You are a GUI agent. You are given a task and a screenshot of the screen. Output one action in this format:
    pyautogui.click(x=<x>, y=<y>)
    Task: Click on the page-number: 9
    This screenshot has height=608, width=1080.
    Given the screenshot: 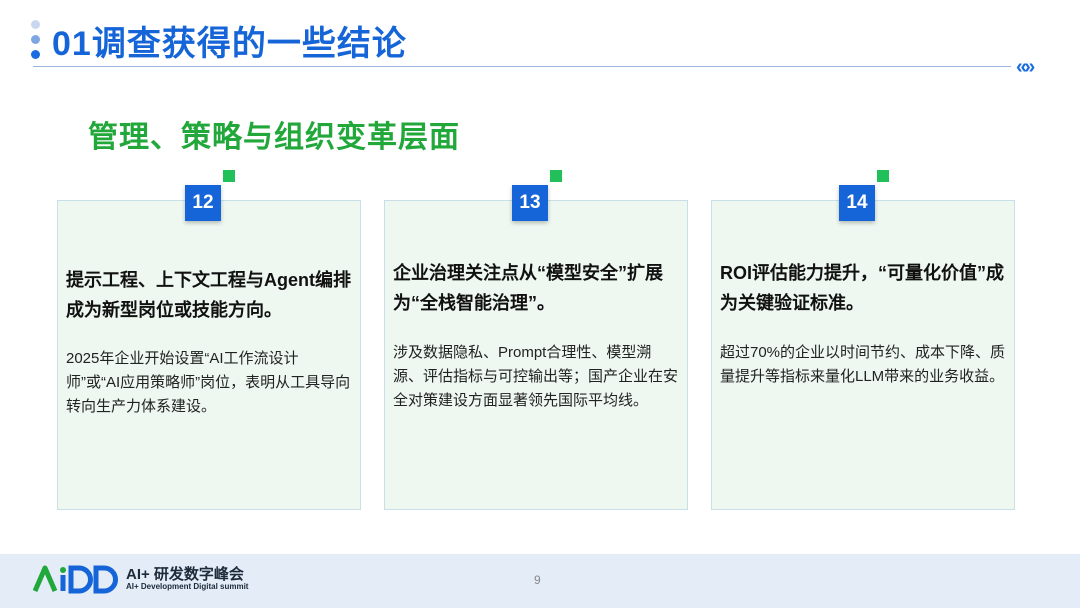 What is the action you would take?
    pyautogui.click(x=537, y=580)
    